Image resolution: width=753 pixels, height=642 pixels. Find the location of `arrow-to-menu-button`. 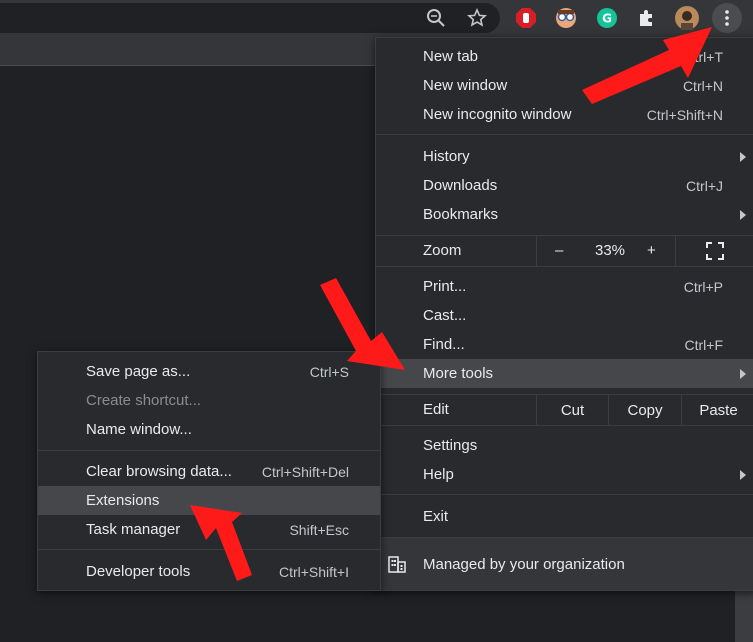

arrow-to-menu-button is located at coordinates (647, 65).